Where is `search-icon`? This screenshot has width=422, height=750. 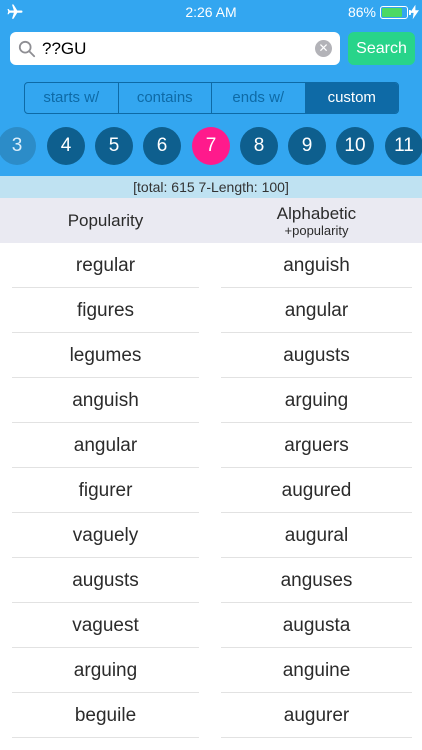
search-icon is located at coordinates (27, 49).